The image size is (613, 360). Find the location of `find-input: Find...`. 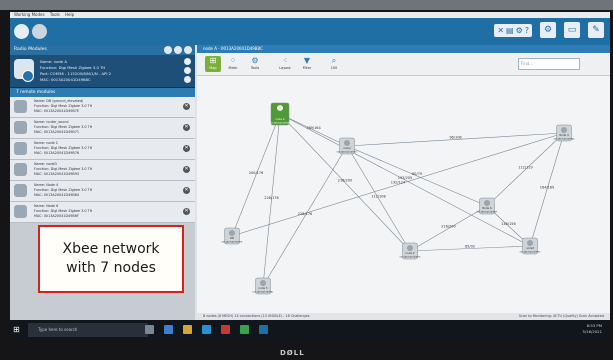

find-input: Find... is located at coordinates (549, 64).